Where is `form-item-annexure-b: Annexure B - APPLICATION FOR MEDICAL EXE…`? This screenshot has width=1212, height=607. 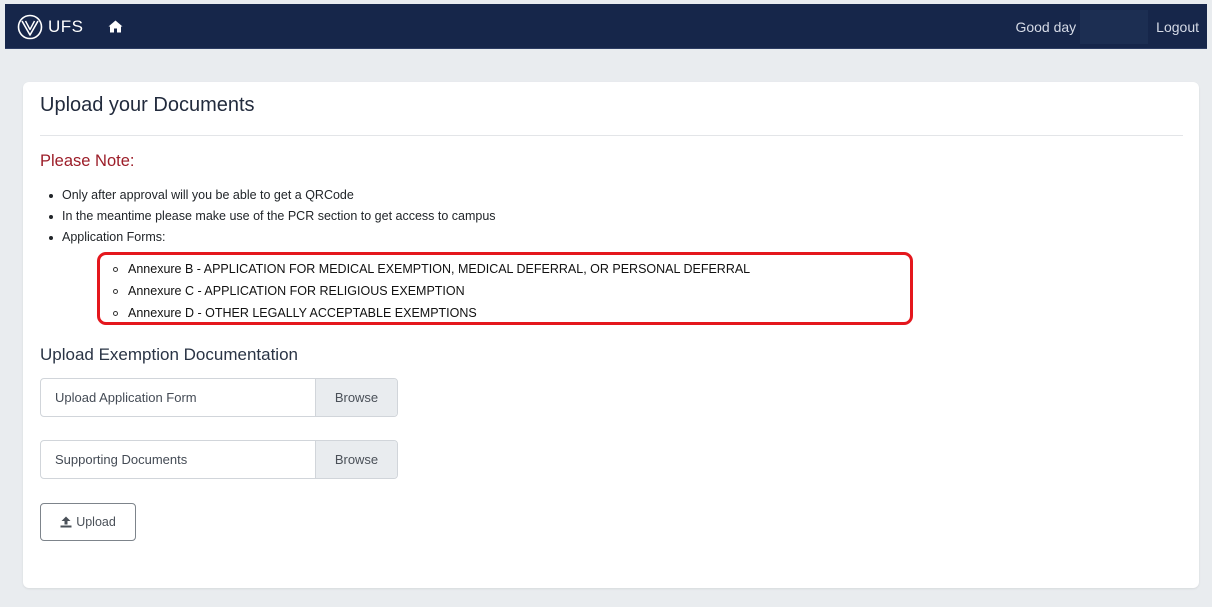
form-item-annexure-b: Annexure B - APPLICATION FOR MEDICAL EXE… is located at coordinates (427, 269).